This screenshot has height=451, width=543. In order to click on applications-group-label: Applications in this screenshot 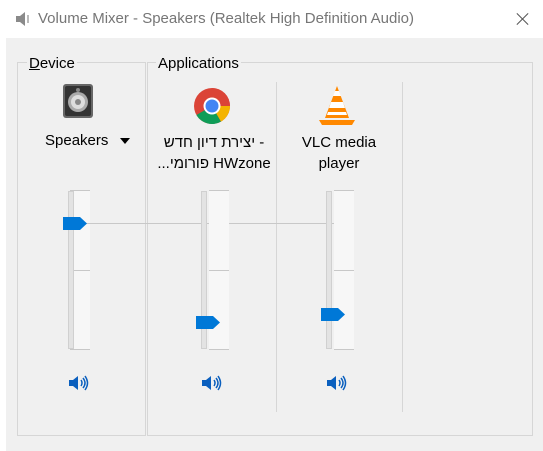, I will do `click(198, 63)`.